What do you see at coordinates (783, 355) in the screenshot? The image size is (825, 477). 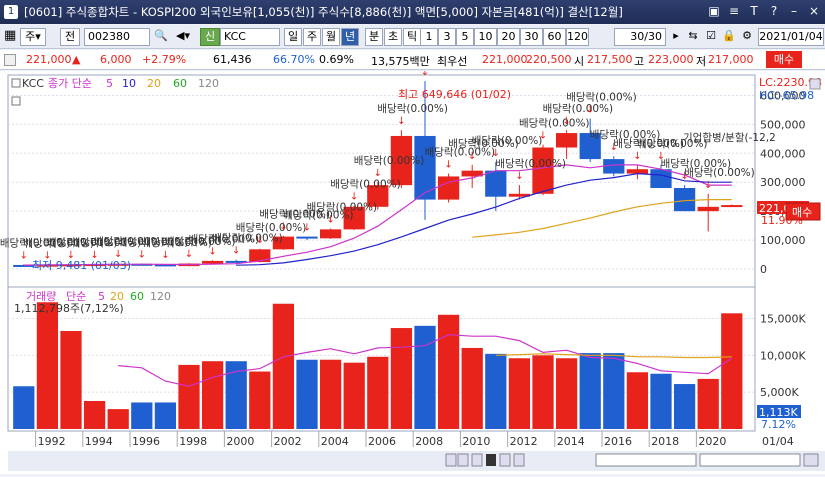 I see `volume-y-axis: 15,000K 10,000K 5,000K` at bounding box center [783, 355].